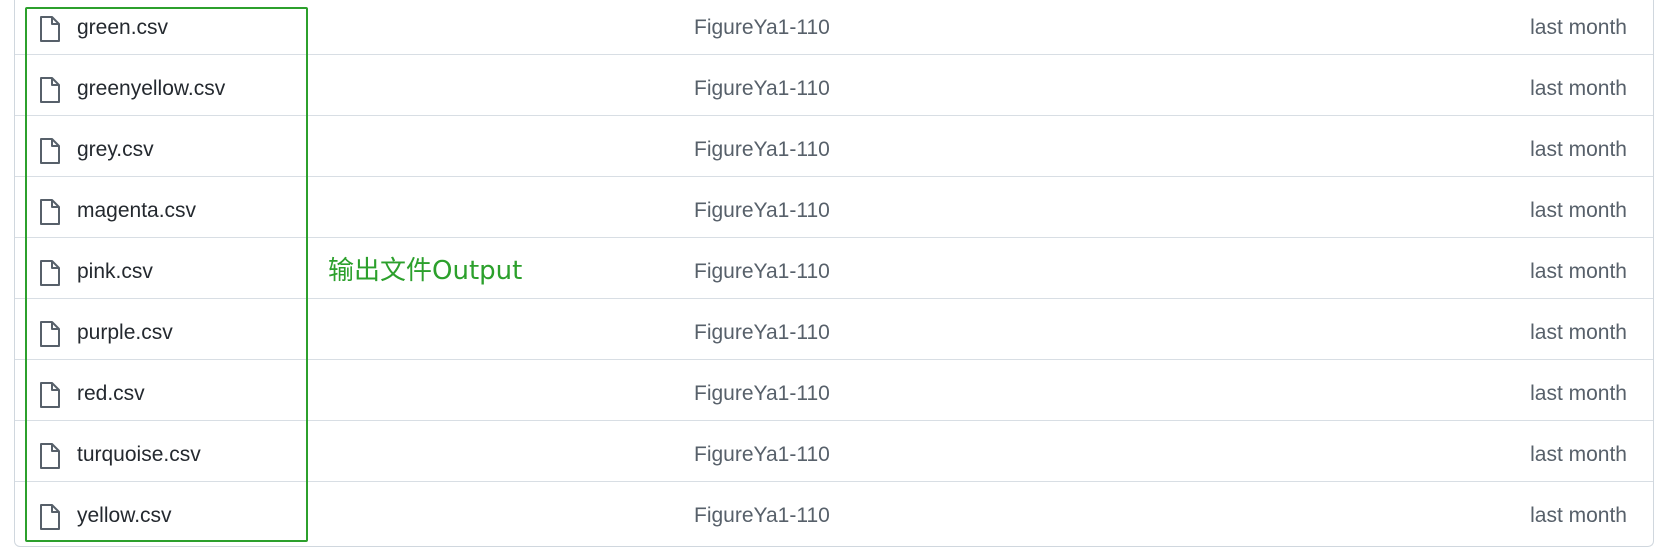  I want to click on file-name-link: red.csv, so click(111, 394).